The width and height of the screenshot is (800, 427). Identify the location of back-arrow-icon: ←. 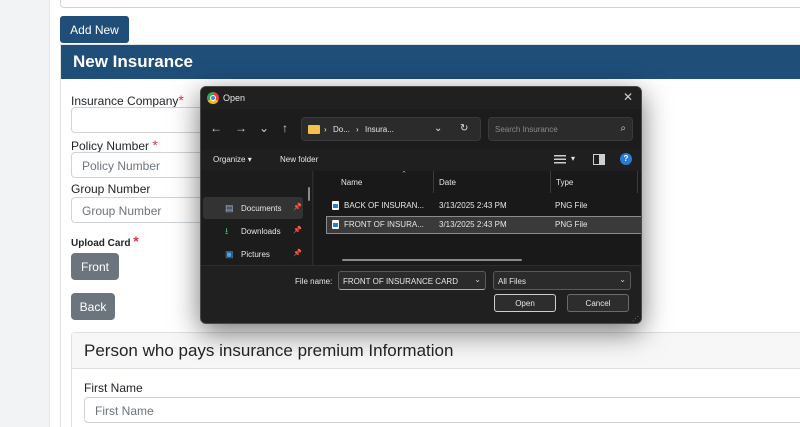
(216, 128).